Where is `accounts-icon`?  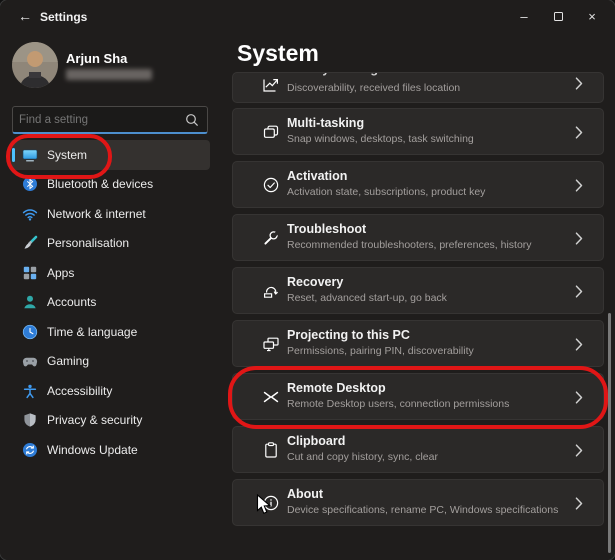 accounts-icon is located at coordinates (30, 302).